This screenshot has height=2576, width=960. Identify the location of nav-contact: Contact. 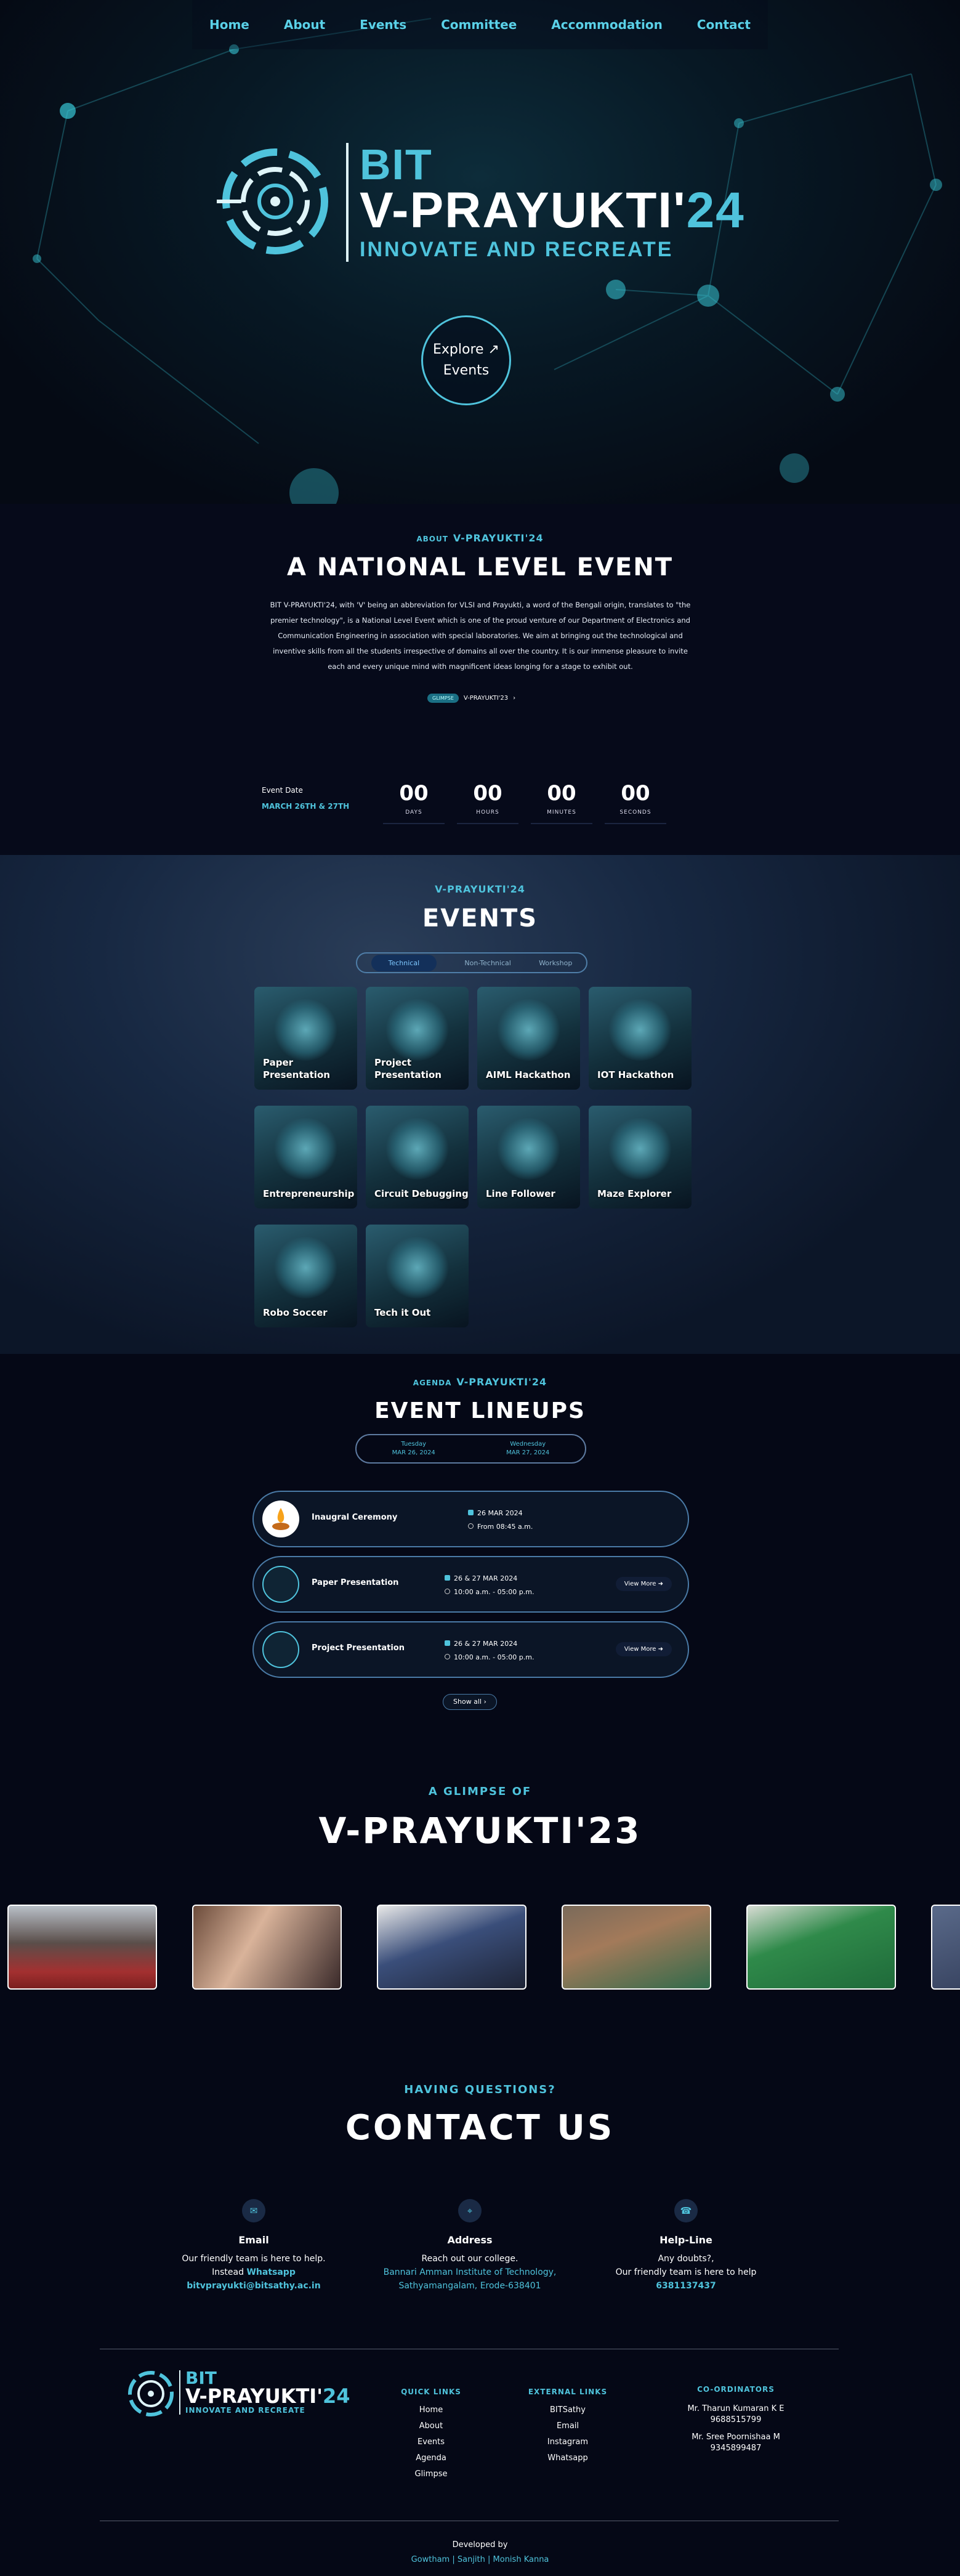
(724, 24).